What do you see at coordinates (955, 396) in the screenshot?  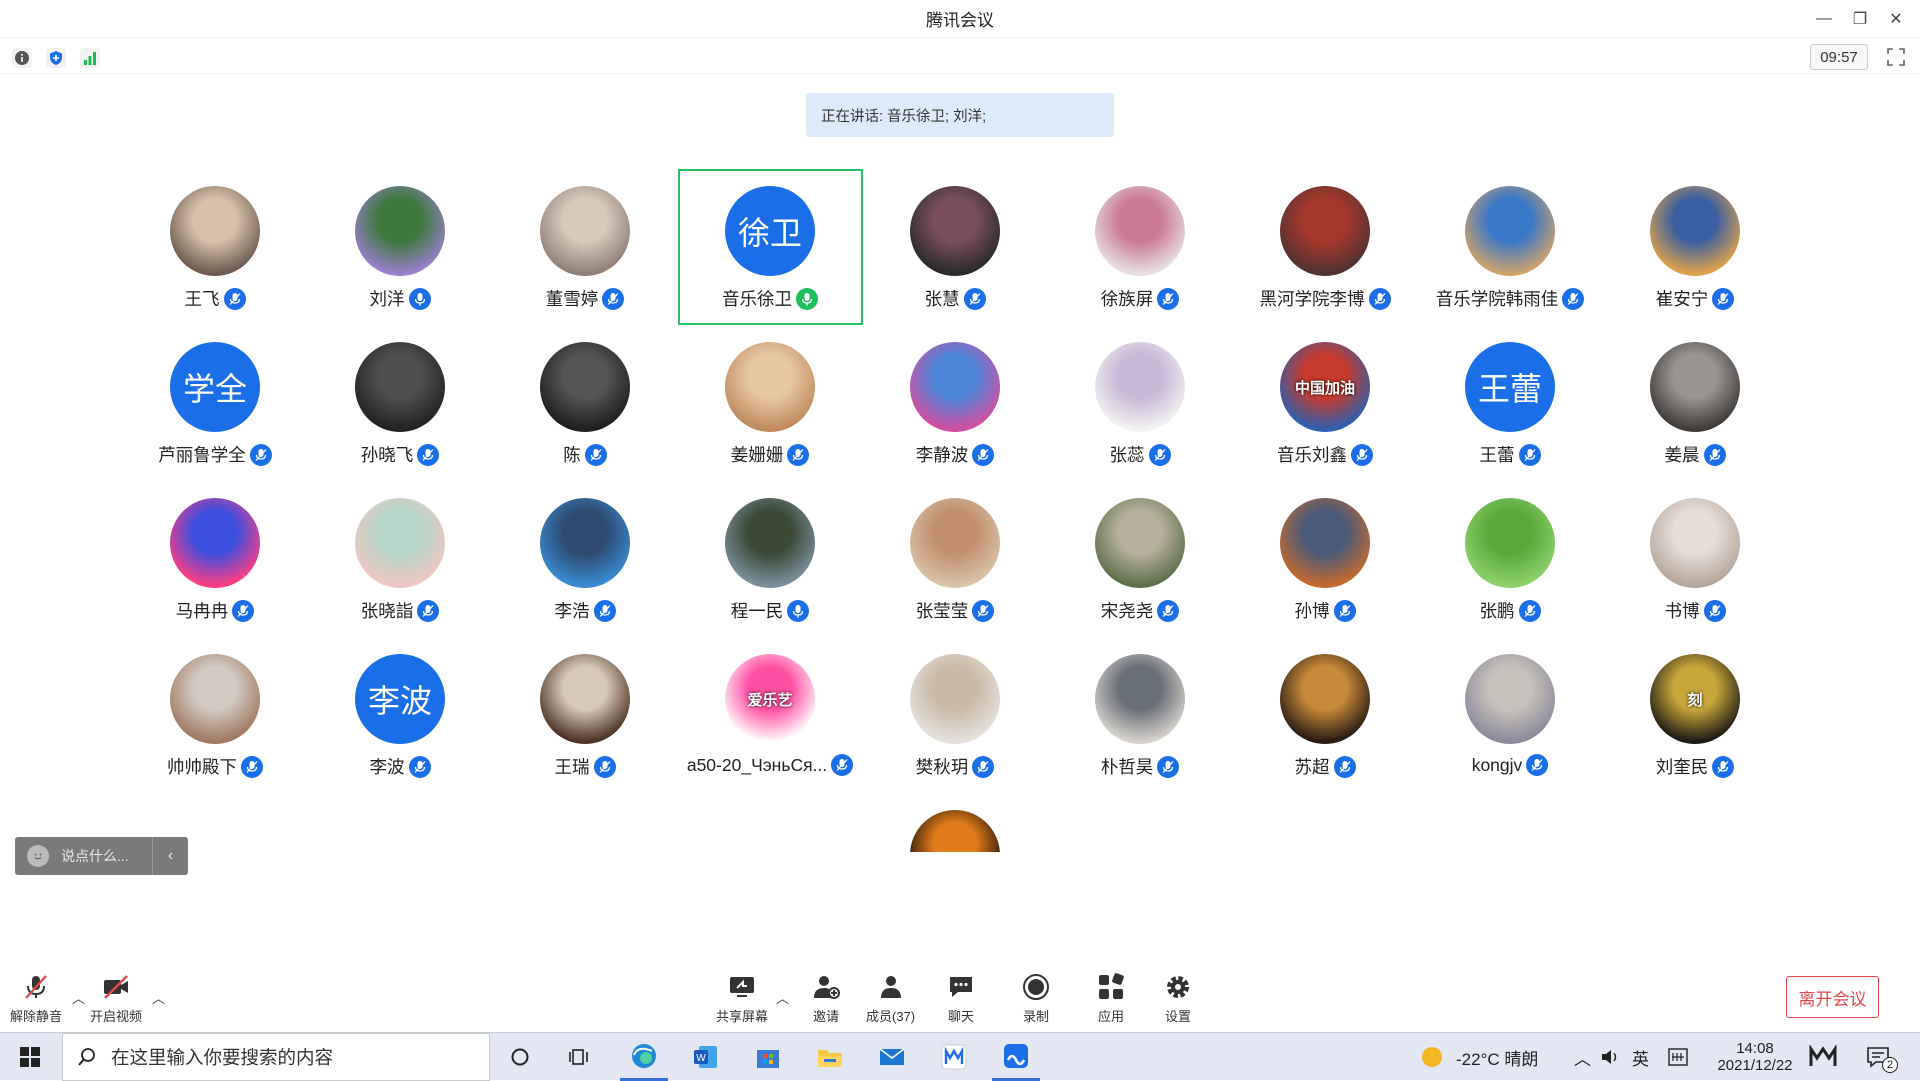 I see `participant-tile: 李静波` at bounding box center [955, 396].